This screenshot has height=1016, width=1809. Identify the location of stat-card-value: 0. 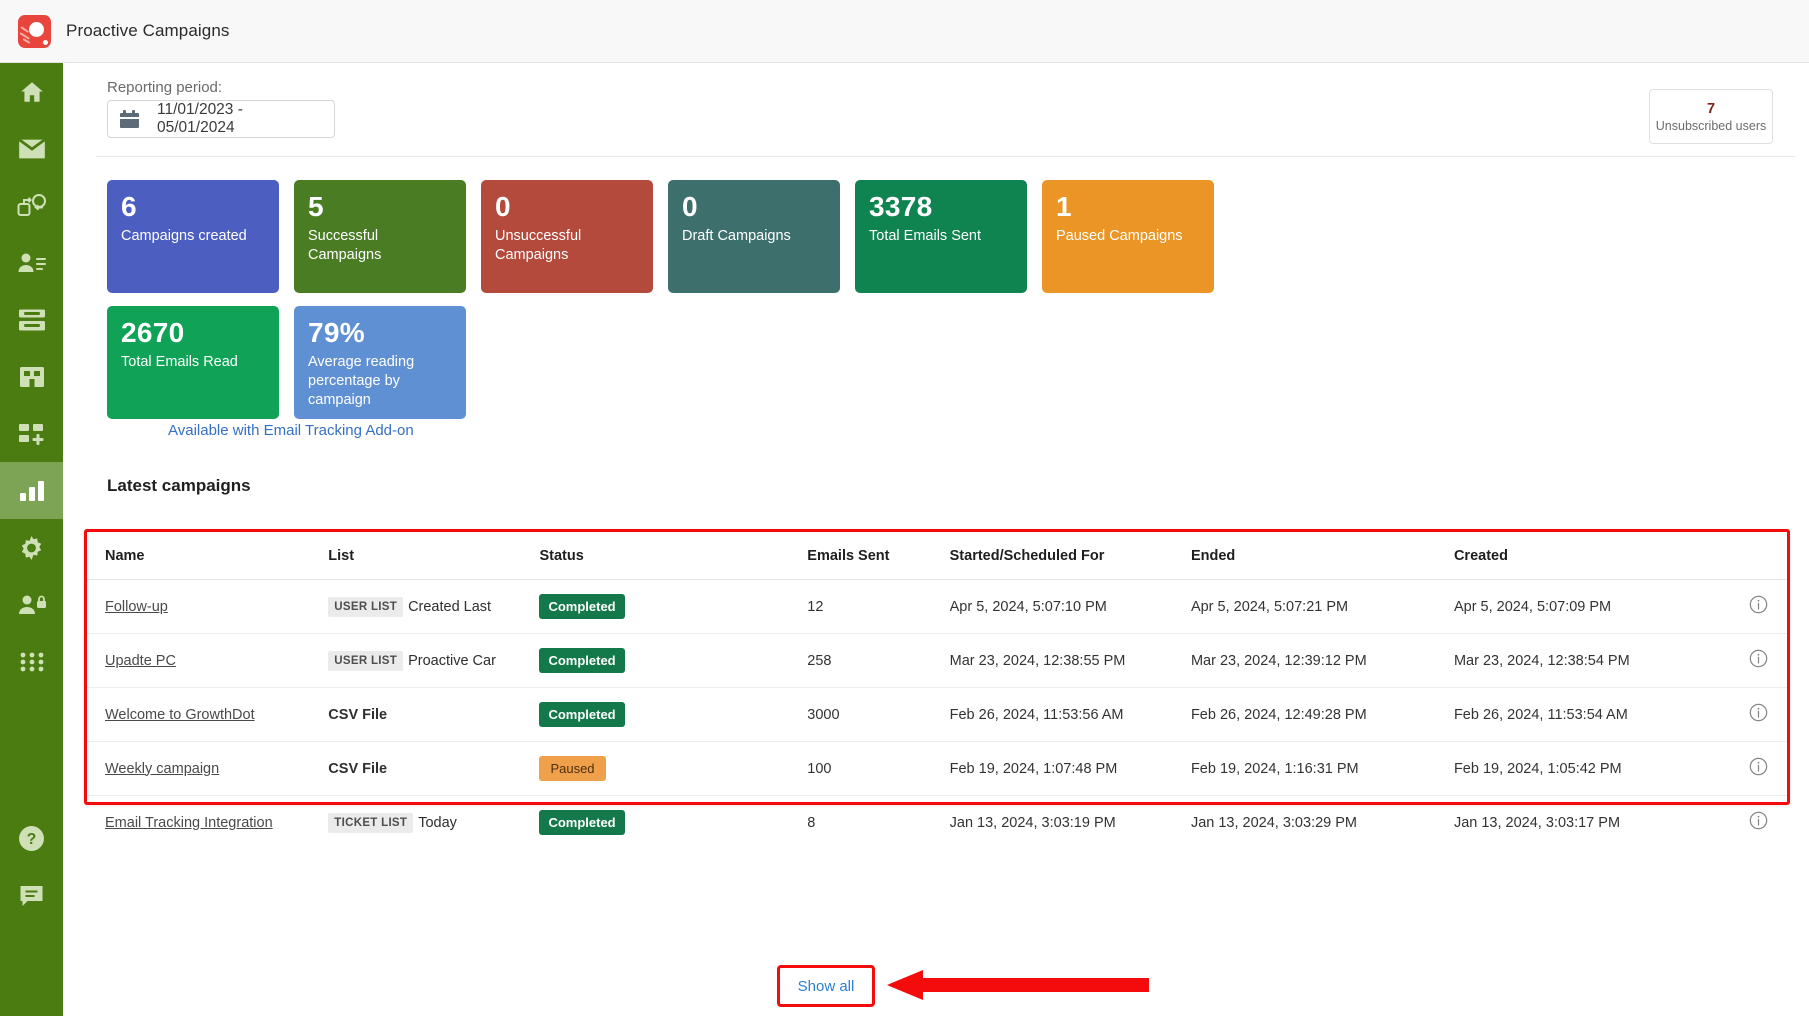
(690, 206).